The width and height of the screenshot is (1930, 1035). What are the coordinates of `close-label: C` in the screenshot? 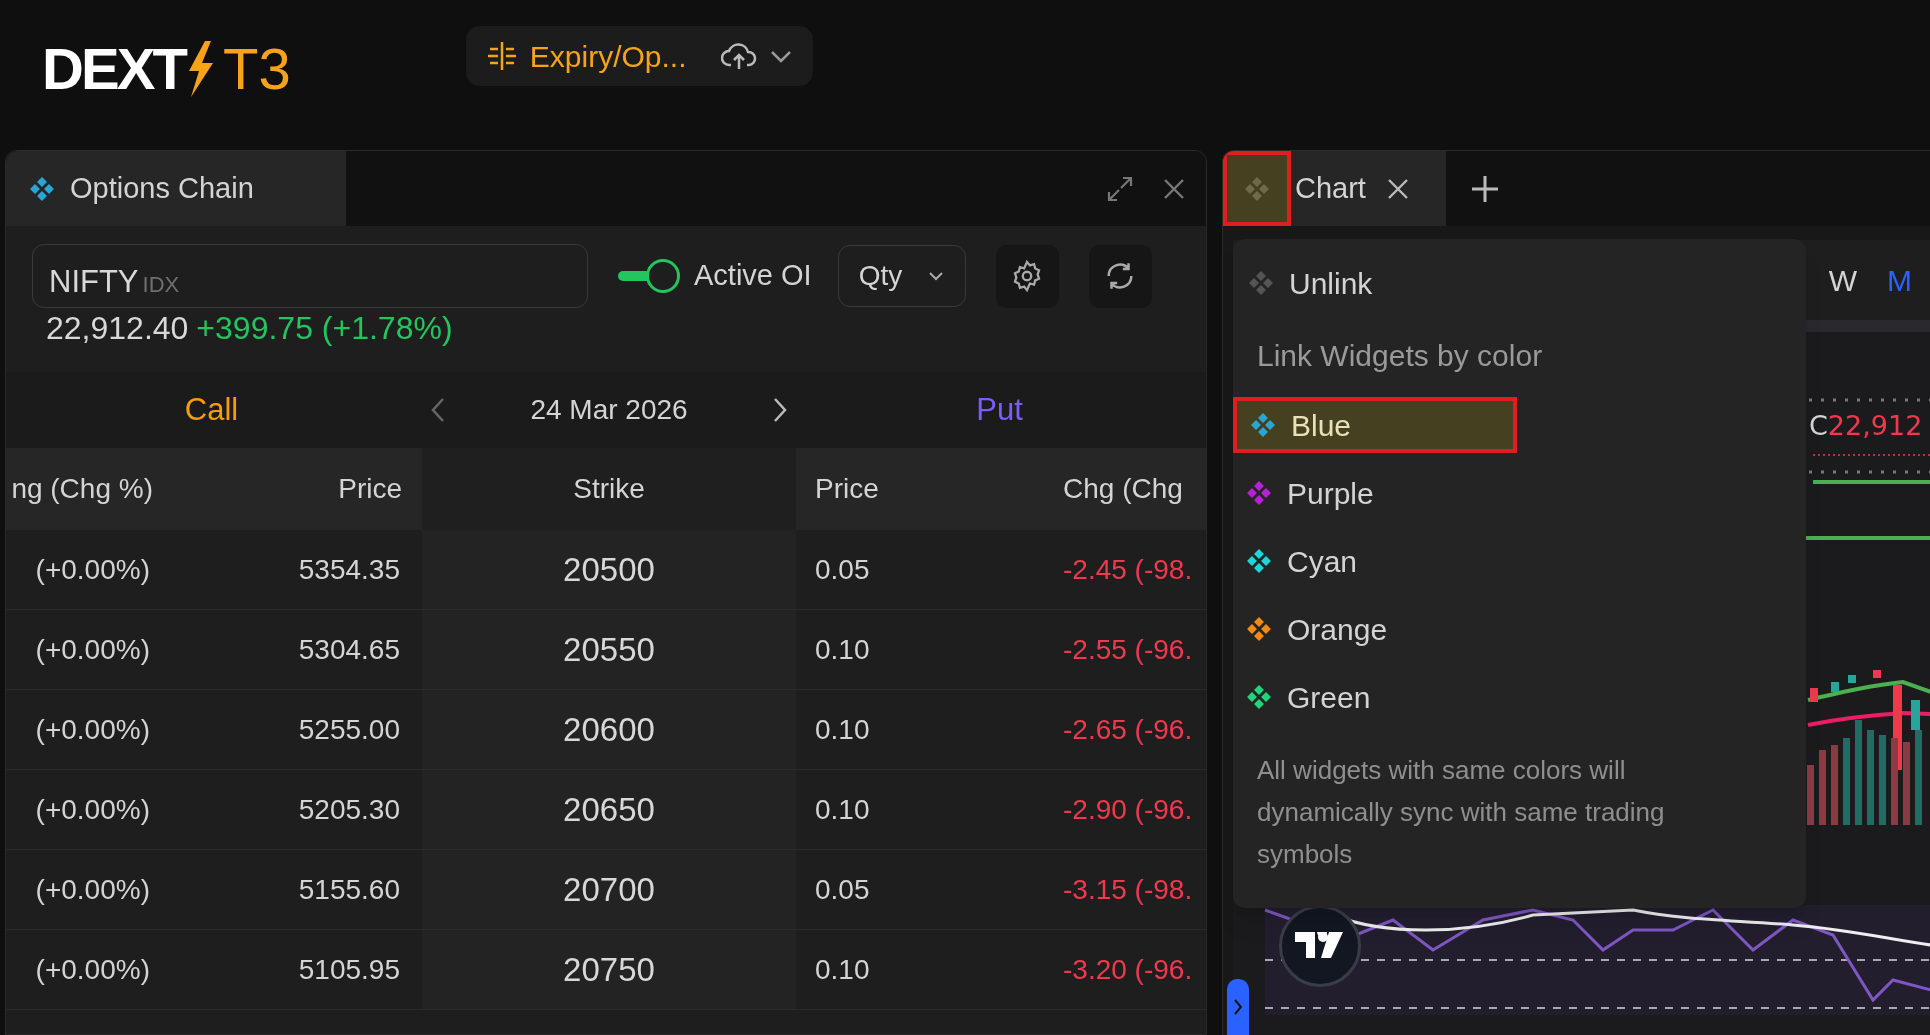 It's located at (1818, 426).